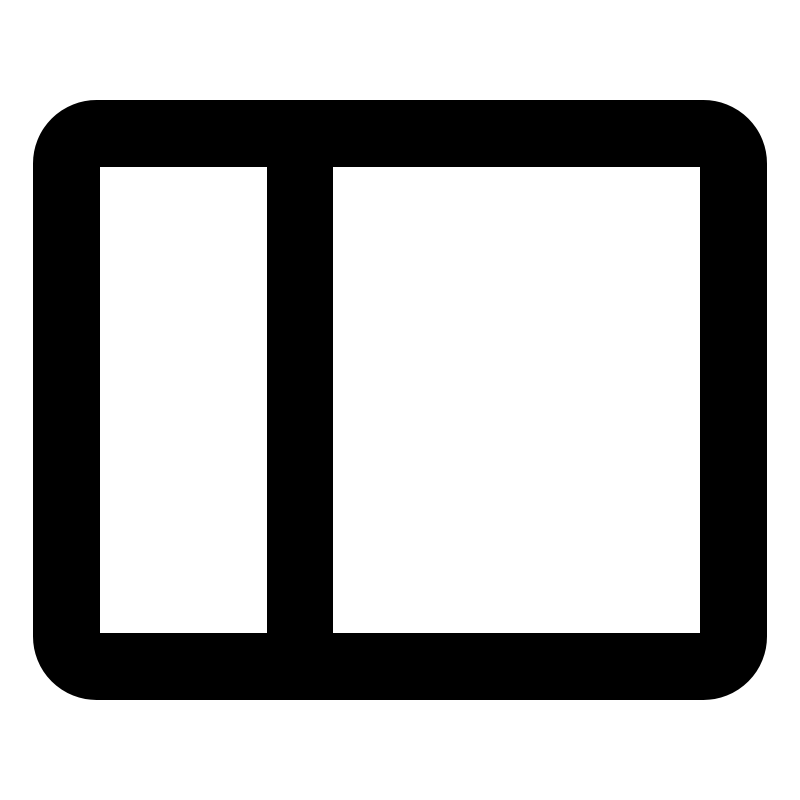 This screenshot has width=800, height=800. What do you see at coordinates (300, 400) in the screenshot?
I see `sidebar-divider` at bounding box center [300, 400].